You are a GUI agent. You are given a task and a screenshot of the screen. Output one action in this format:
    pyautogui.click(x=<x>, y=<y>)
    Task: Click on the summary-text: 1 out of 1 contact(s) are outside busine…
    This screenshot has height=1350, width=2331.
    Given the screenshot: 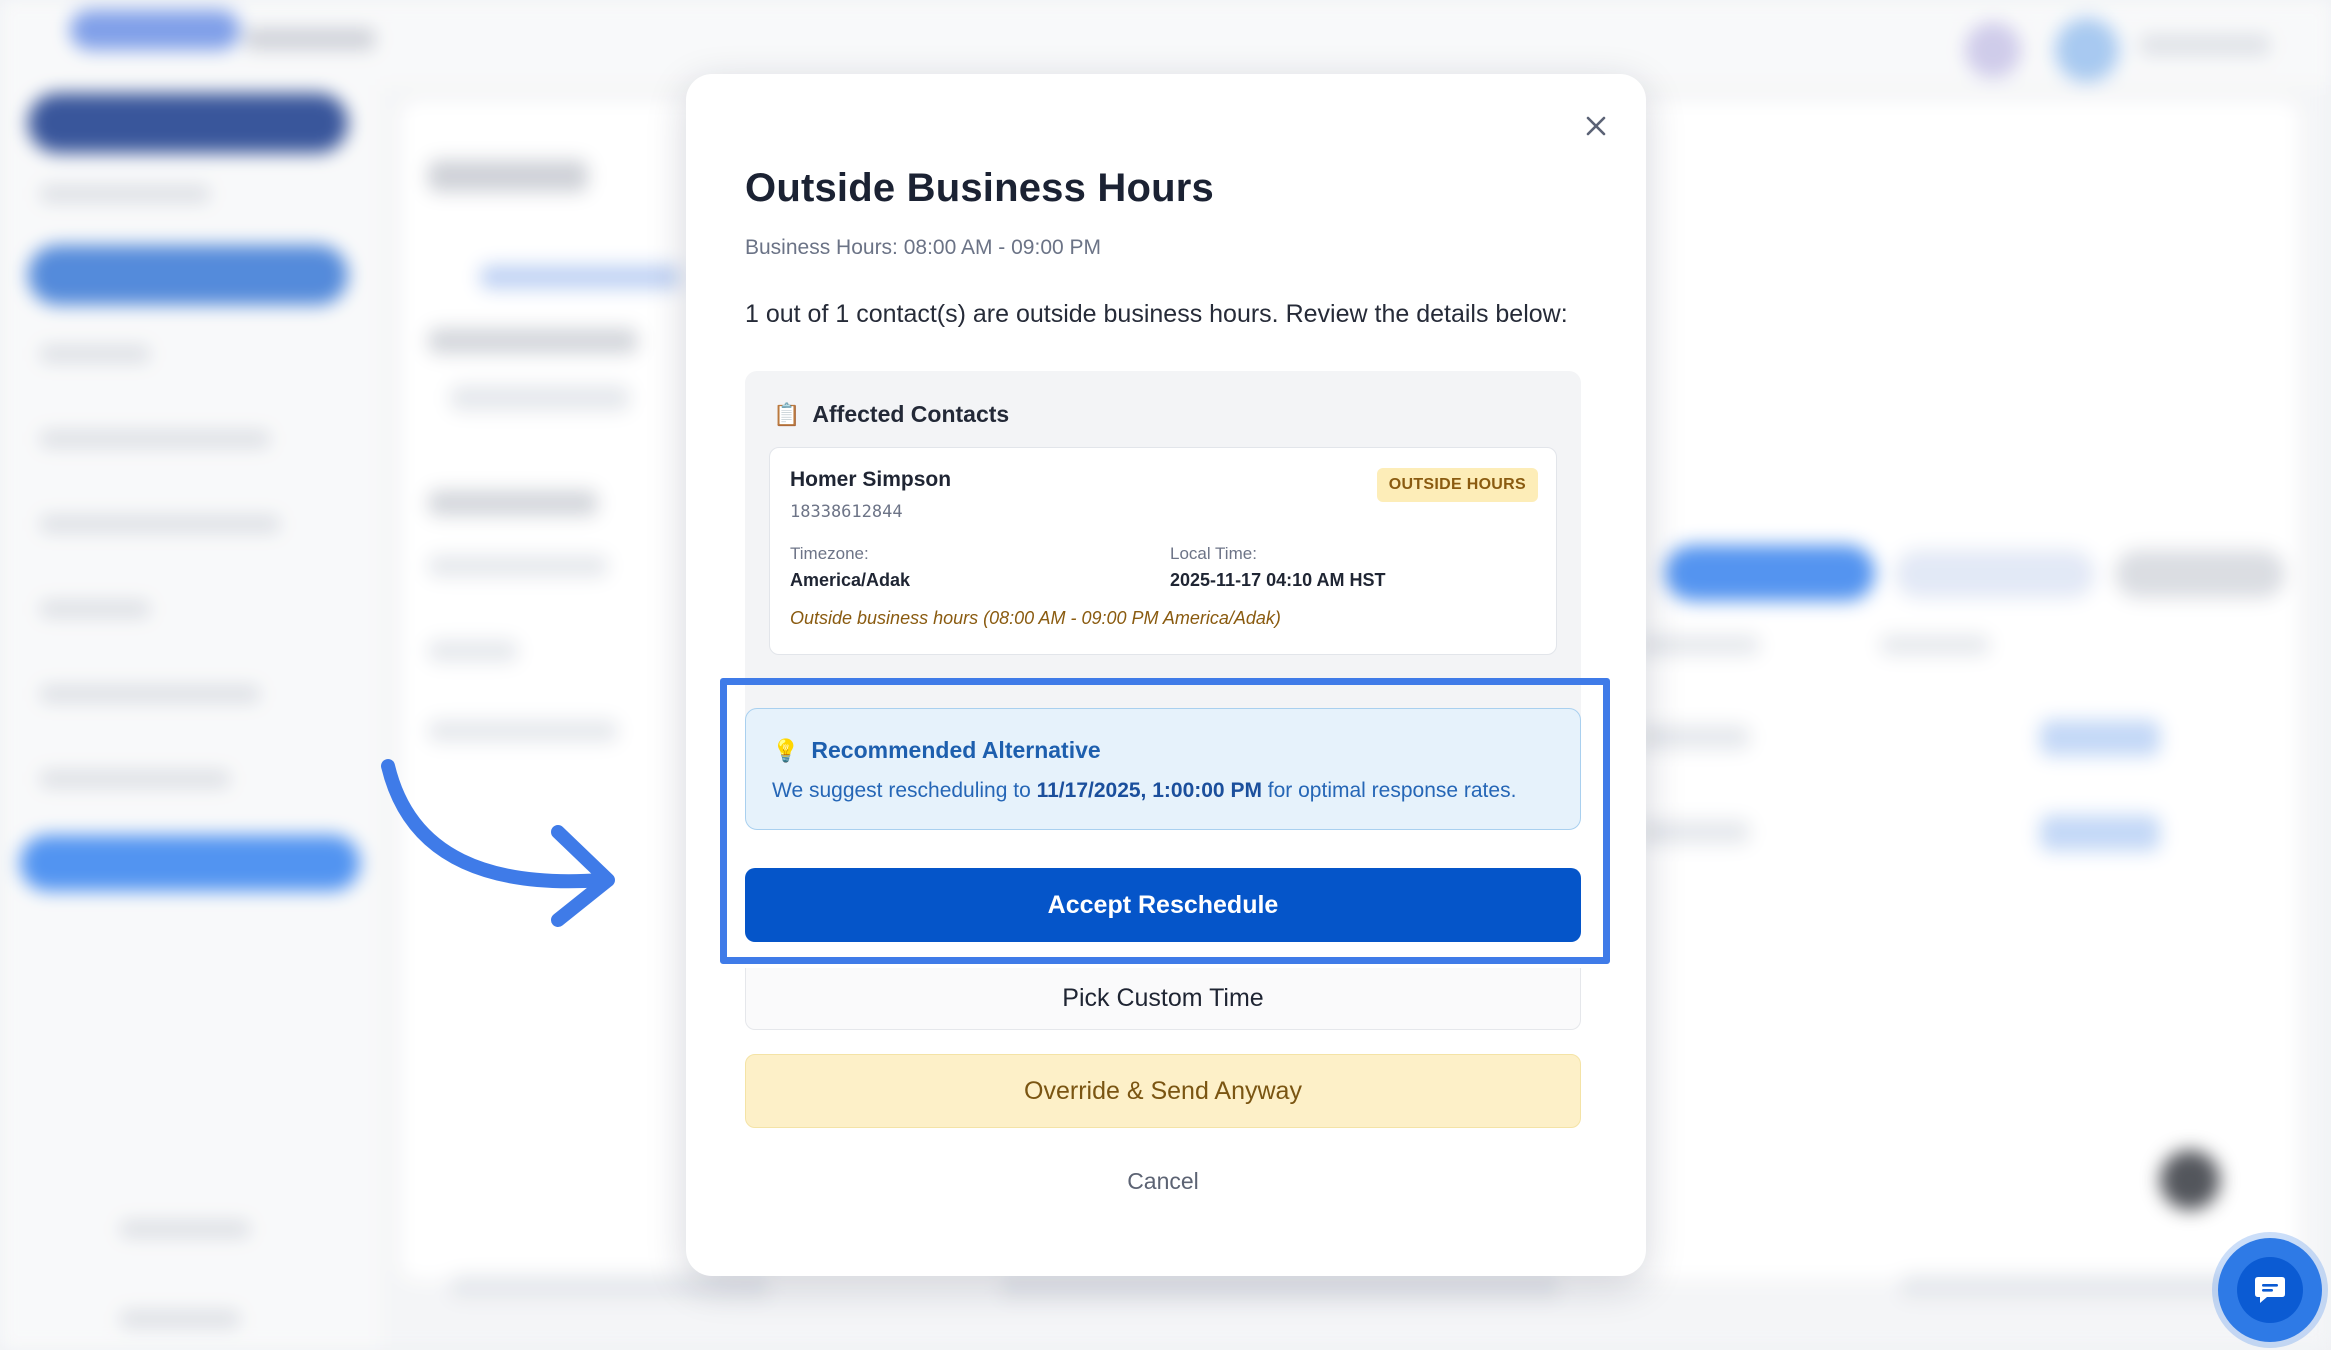 What is the action you would take?
    pyautogui.click(x=1156, y=314)
    